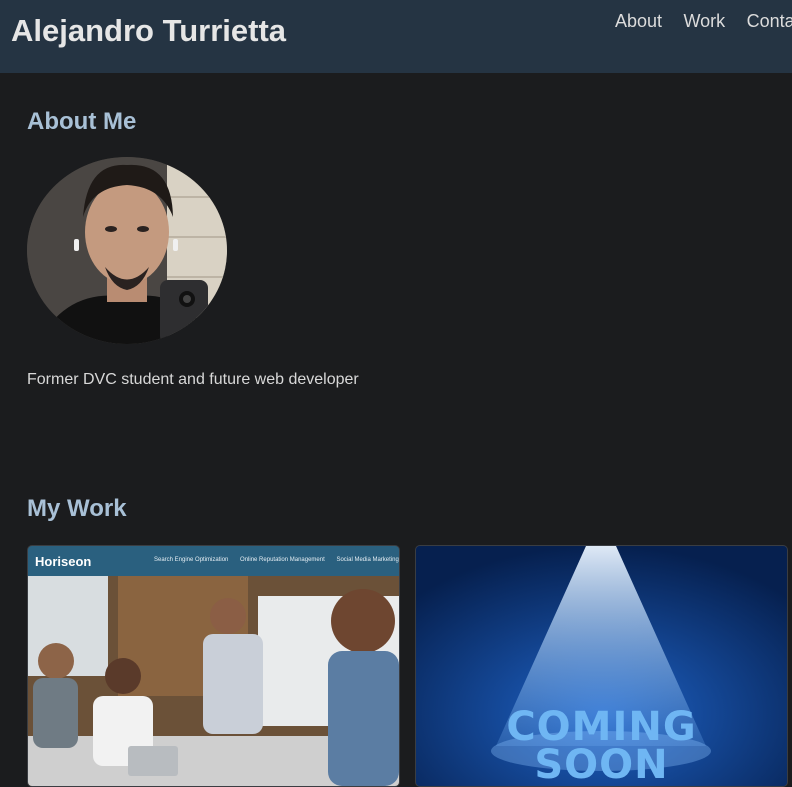 This screenshot has height=787, width=792. I want to click on coming-soon-text: COMING SOON, so click(601, 745).